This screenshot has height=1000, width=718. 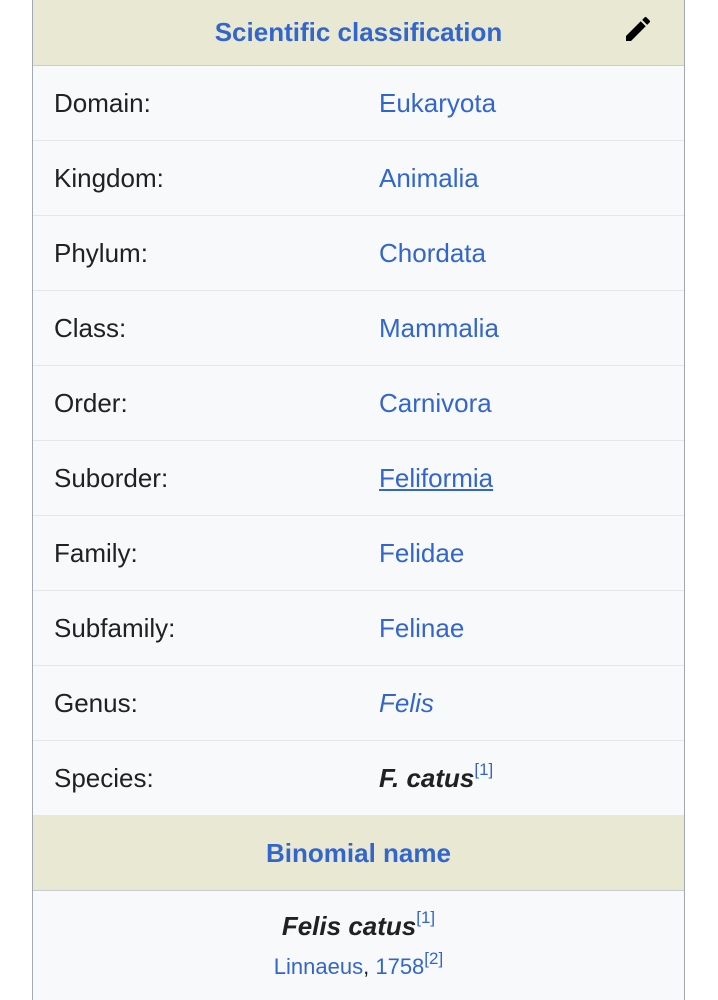 I want to click on rank-row-domain: Domain: Eukaryota, so click(x=358, y=103).